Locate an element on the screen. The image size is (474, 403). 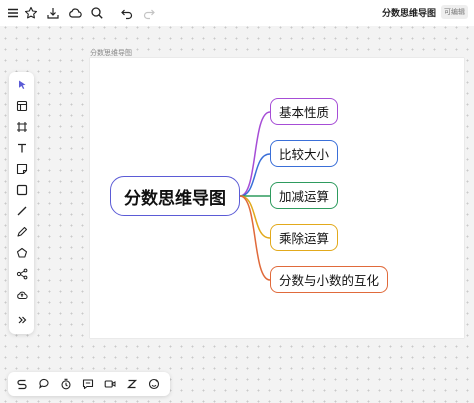
upload-icon is located at coordinates (21, 294).